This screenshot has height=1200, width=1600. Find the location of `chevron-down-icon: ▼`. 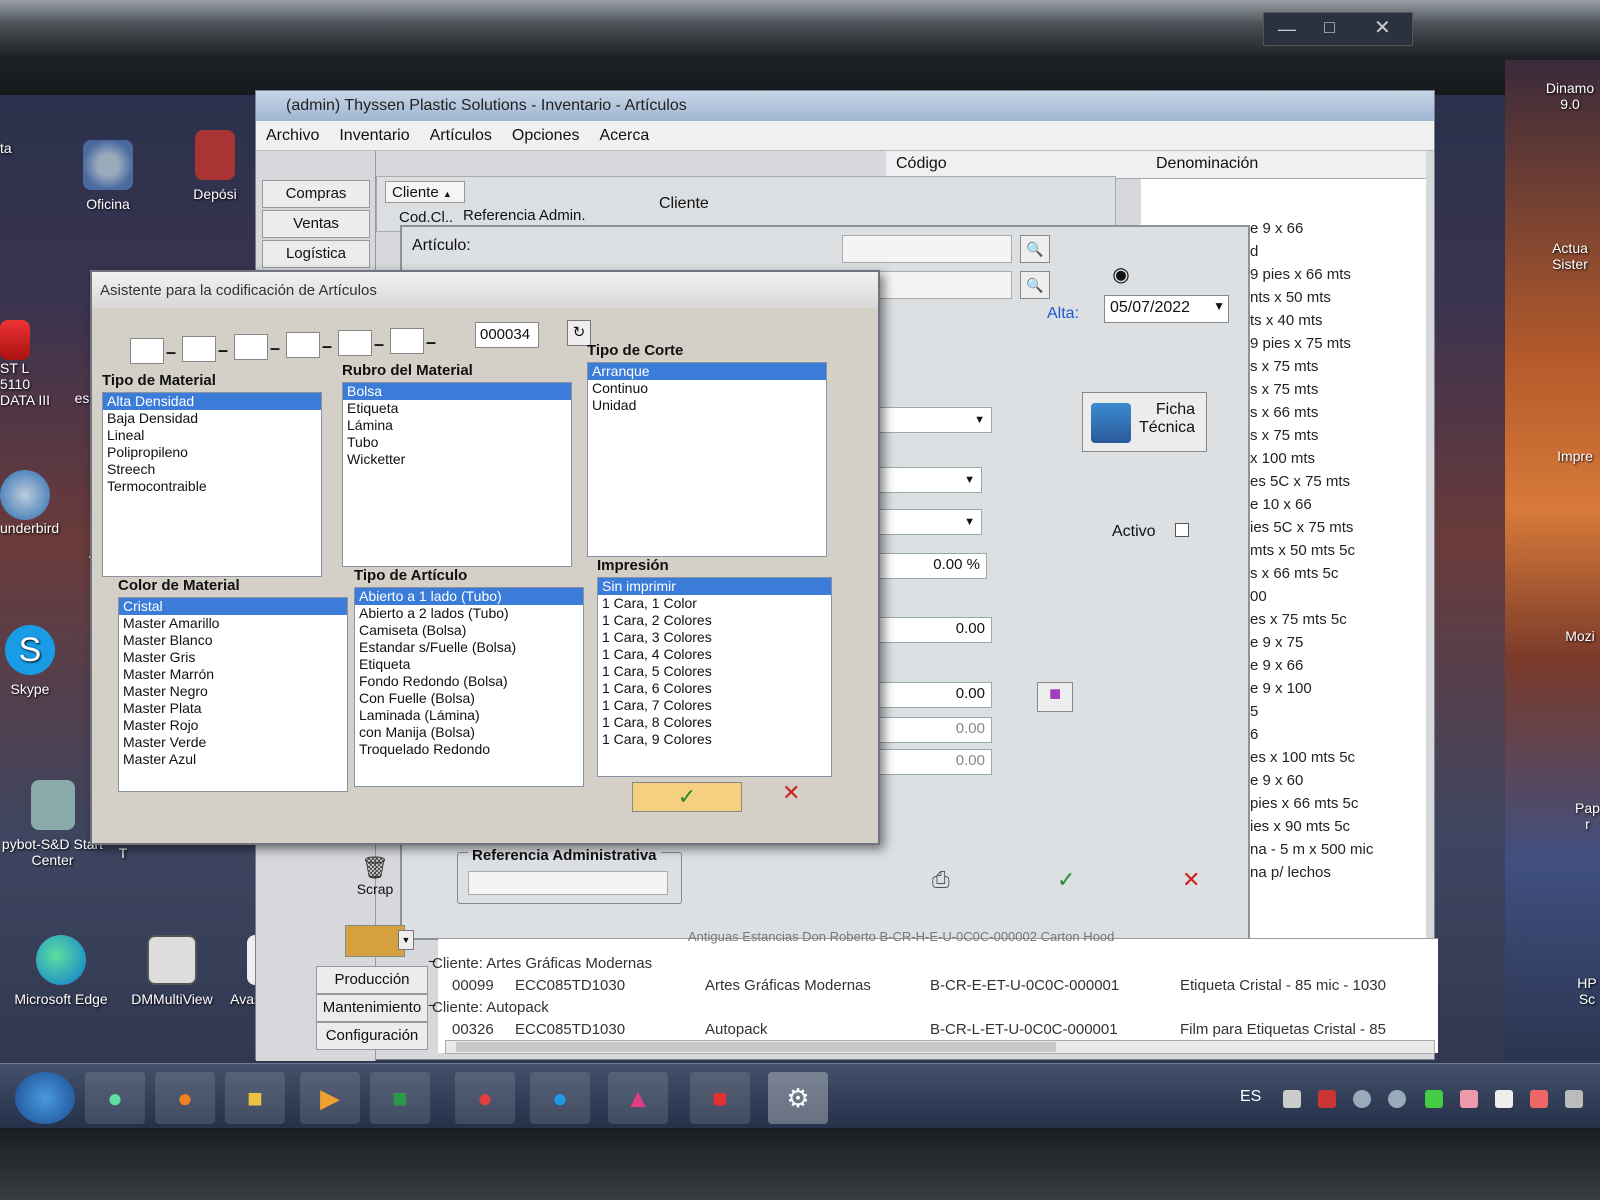

chevron-down-icon: ▼ is located at coordinates (1219, 306).